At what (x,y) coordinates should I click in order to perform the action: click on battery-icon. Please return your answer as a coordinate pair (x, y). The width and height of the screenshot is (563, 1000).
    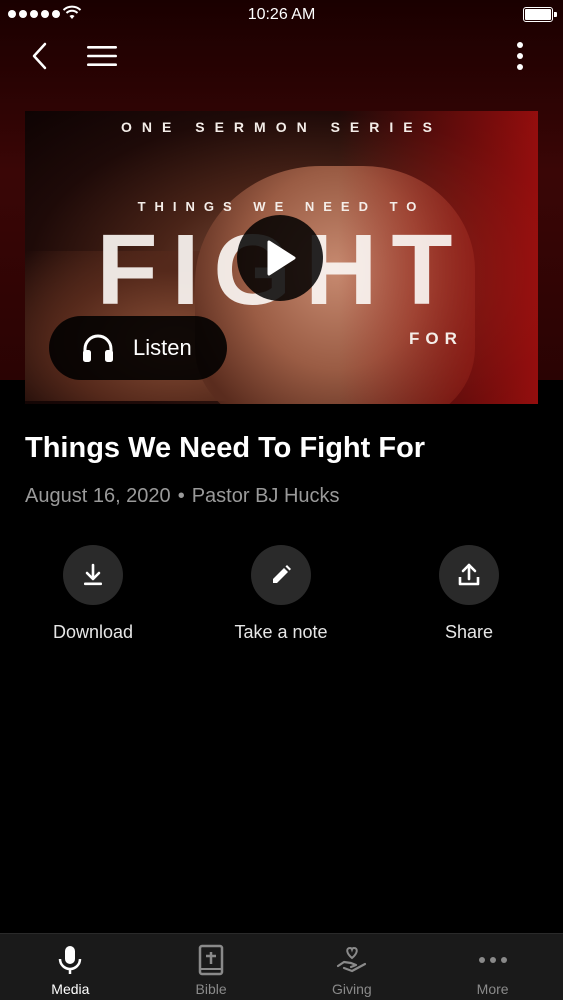
    Looking at the image, I should click on (540, 14).